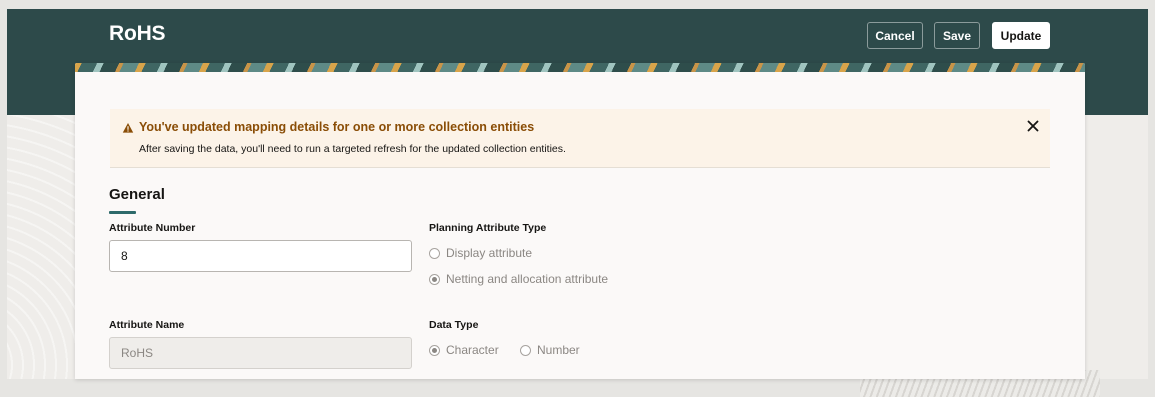 Image resolution: width=1155 pixels, height=397 pixels. What do you see at coordinates (895, 35) in the screenshot?
I see `cancel-button: Cancel` at bounding box center [895, 35].